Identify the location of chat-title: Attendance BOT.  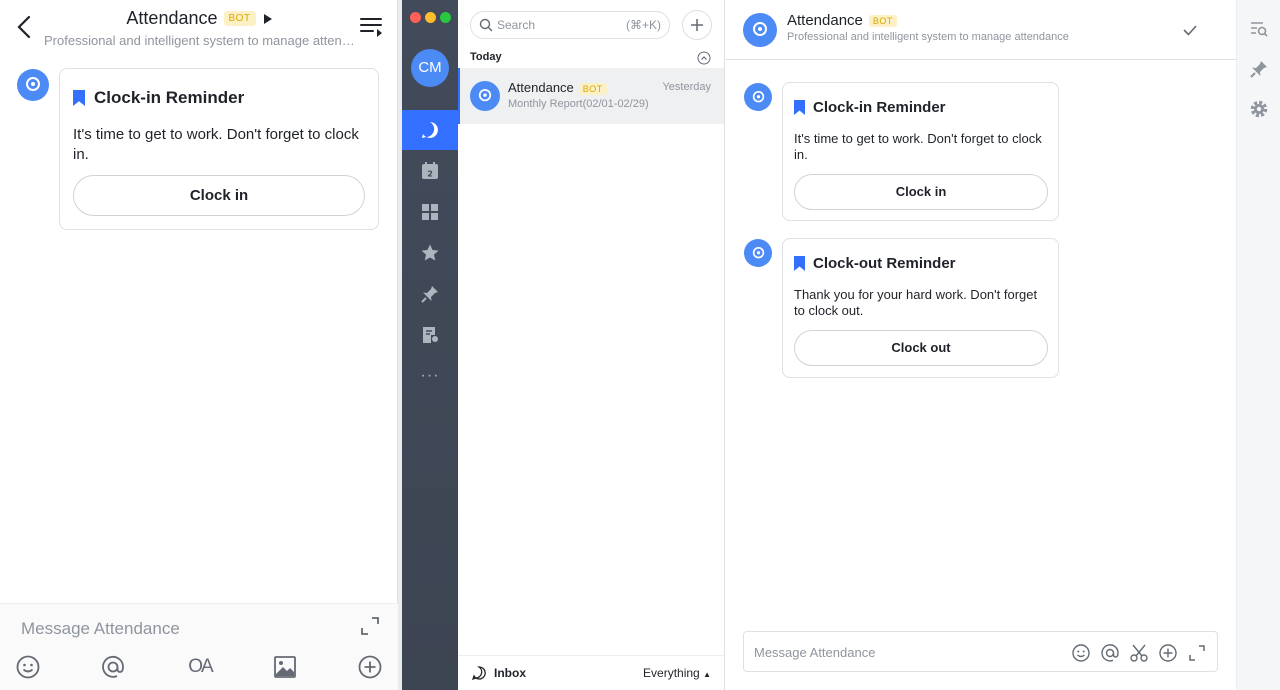
(842, 20).